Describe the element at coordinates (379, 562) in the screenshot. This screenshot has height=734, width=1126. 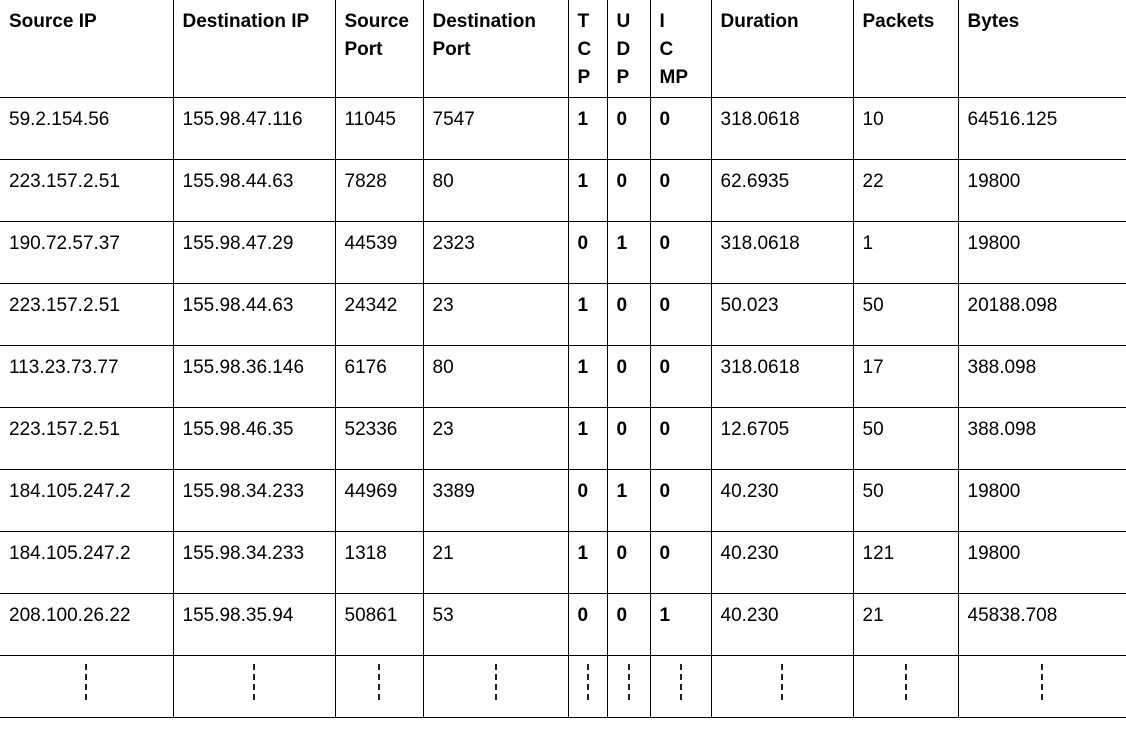
I see `cell-source-port: 1318` at that location.